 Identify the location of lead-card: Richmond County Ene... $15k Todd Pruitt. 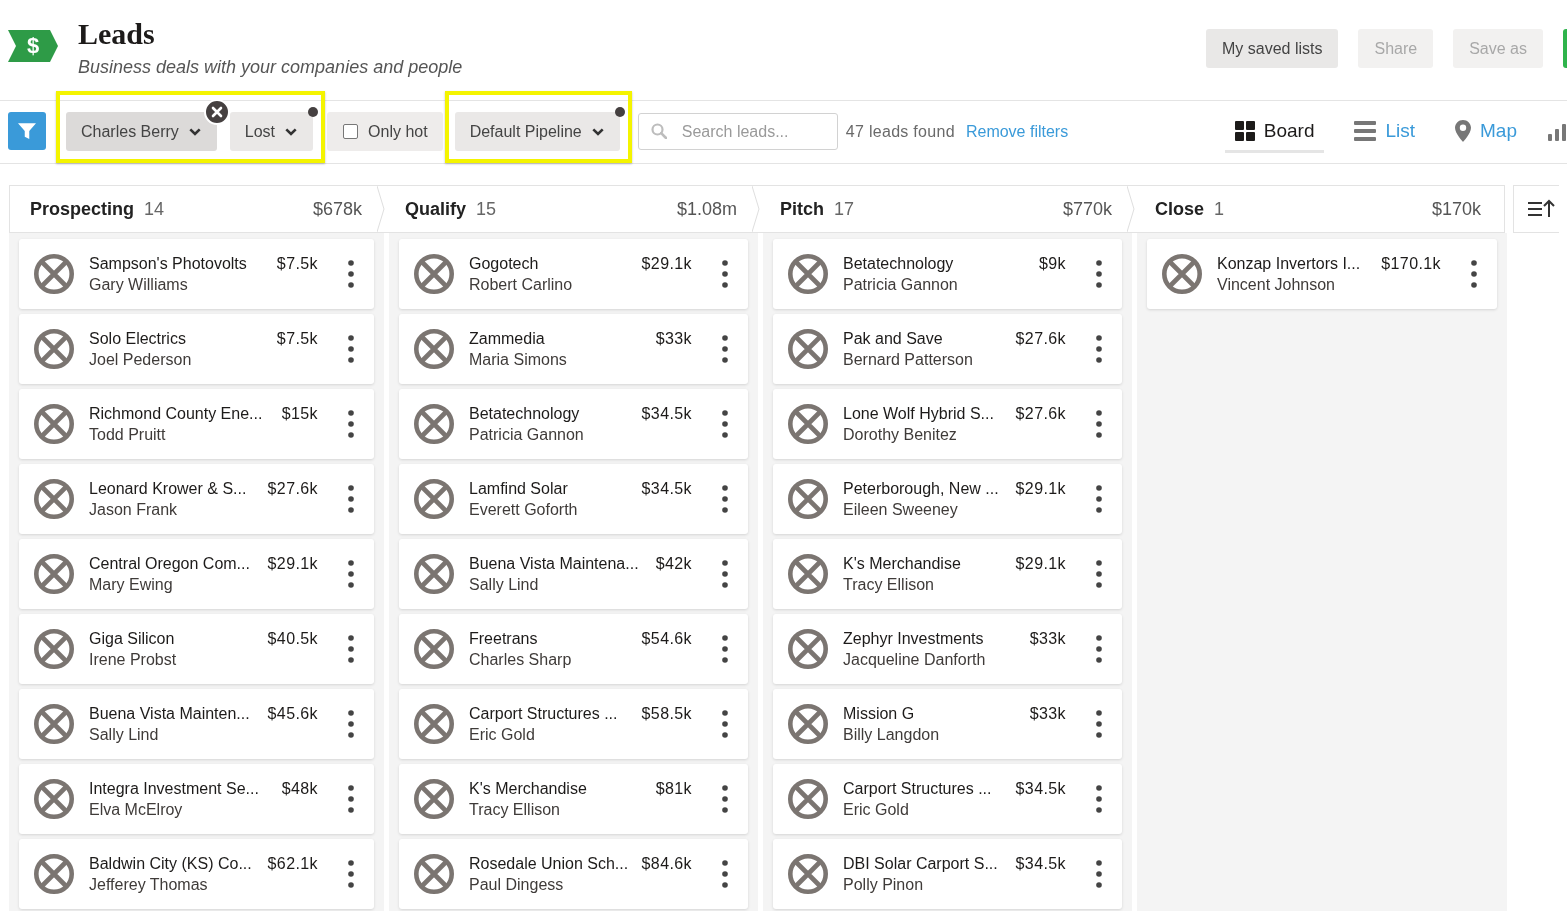
(196, 424).